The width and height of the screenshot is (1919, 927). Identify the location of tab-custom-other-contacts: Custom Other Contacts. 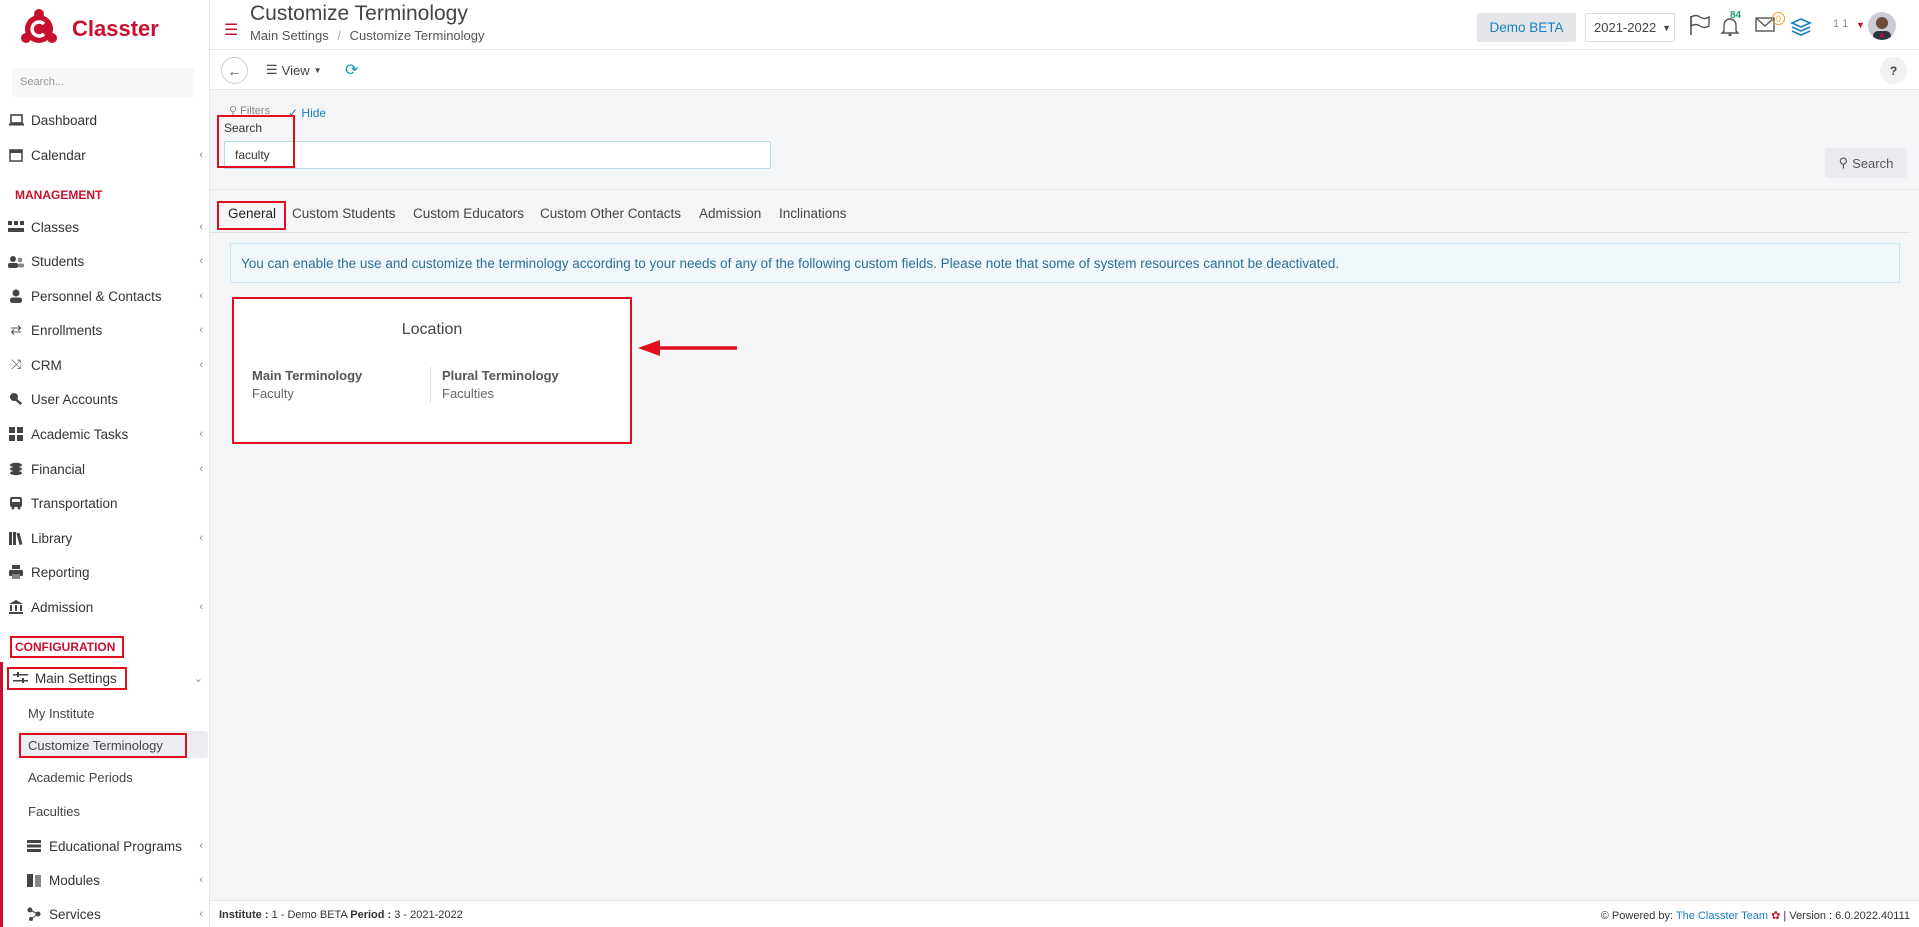
(610, 213).